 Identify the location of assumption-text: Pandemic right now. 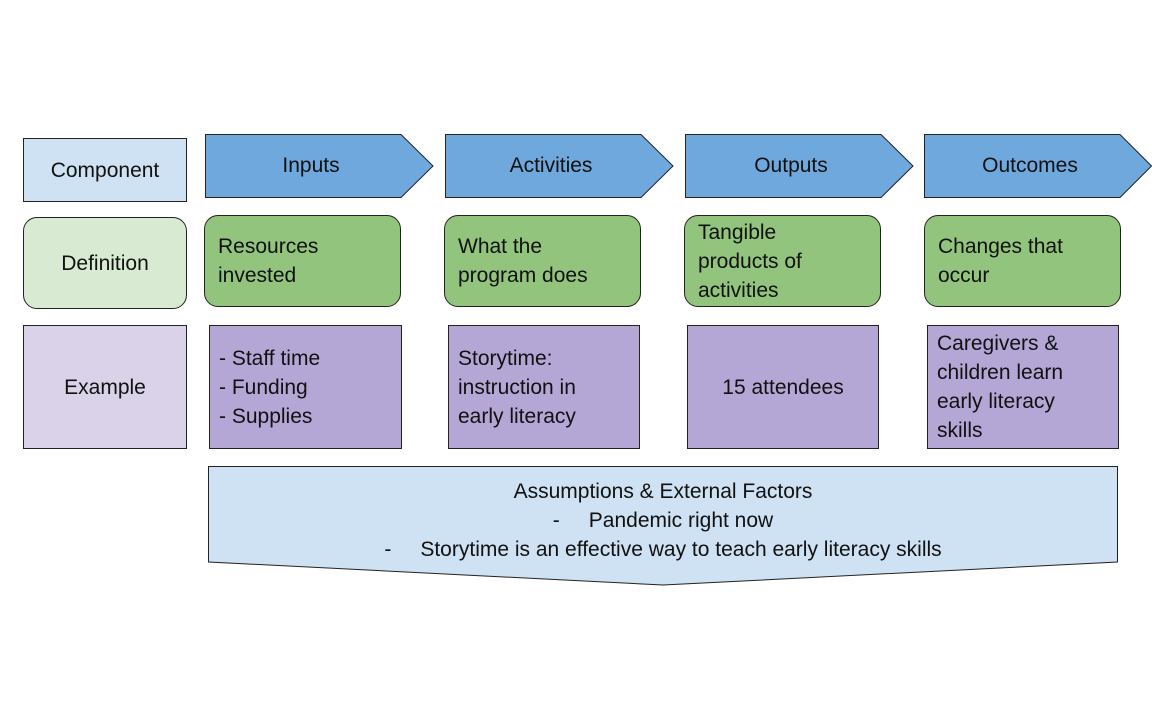
(681, 520).